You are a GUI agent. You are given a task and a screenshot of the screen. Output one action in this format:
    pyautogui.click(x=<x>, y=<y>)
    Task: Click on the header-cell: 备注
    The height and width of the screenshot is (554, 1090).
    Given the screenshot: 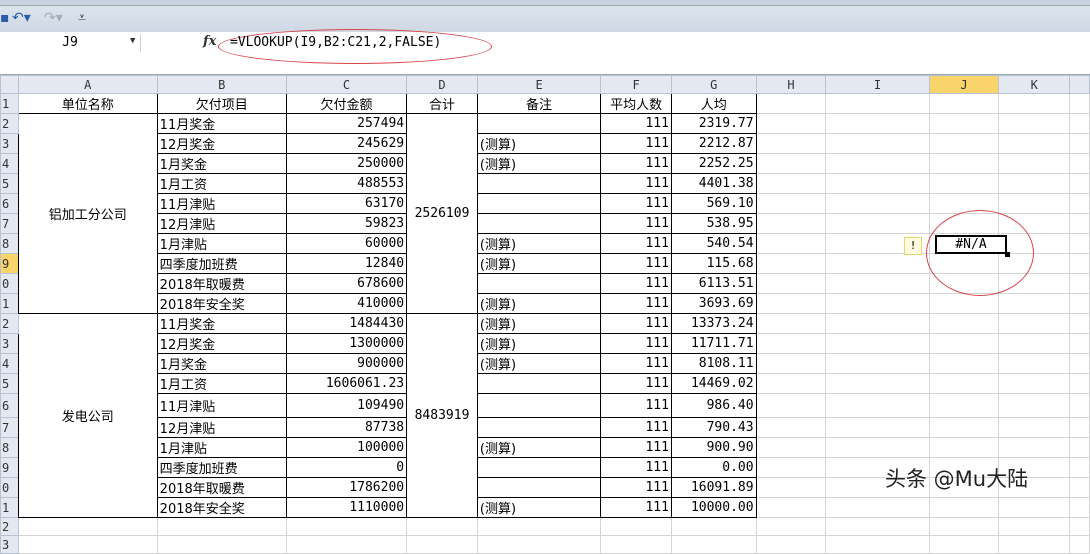 What is the action you would take?
    pyautogui.click(x=539, y=103)
    